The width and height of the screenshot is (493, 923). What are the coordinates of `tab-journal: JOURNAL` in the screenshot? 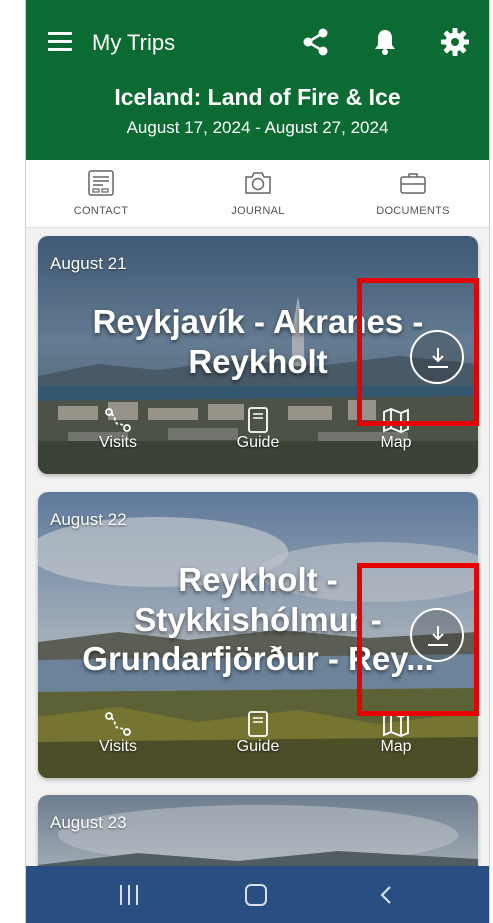 It's located at (258, 194).